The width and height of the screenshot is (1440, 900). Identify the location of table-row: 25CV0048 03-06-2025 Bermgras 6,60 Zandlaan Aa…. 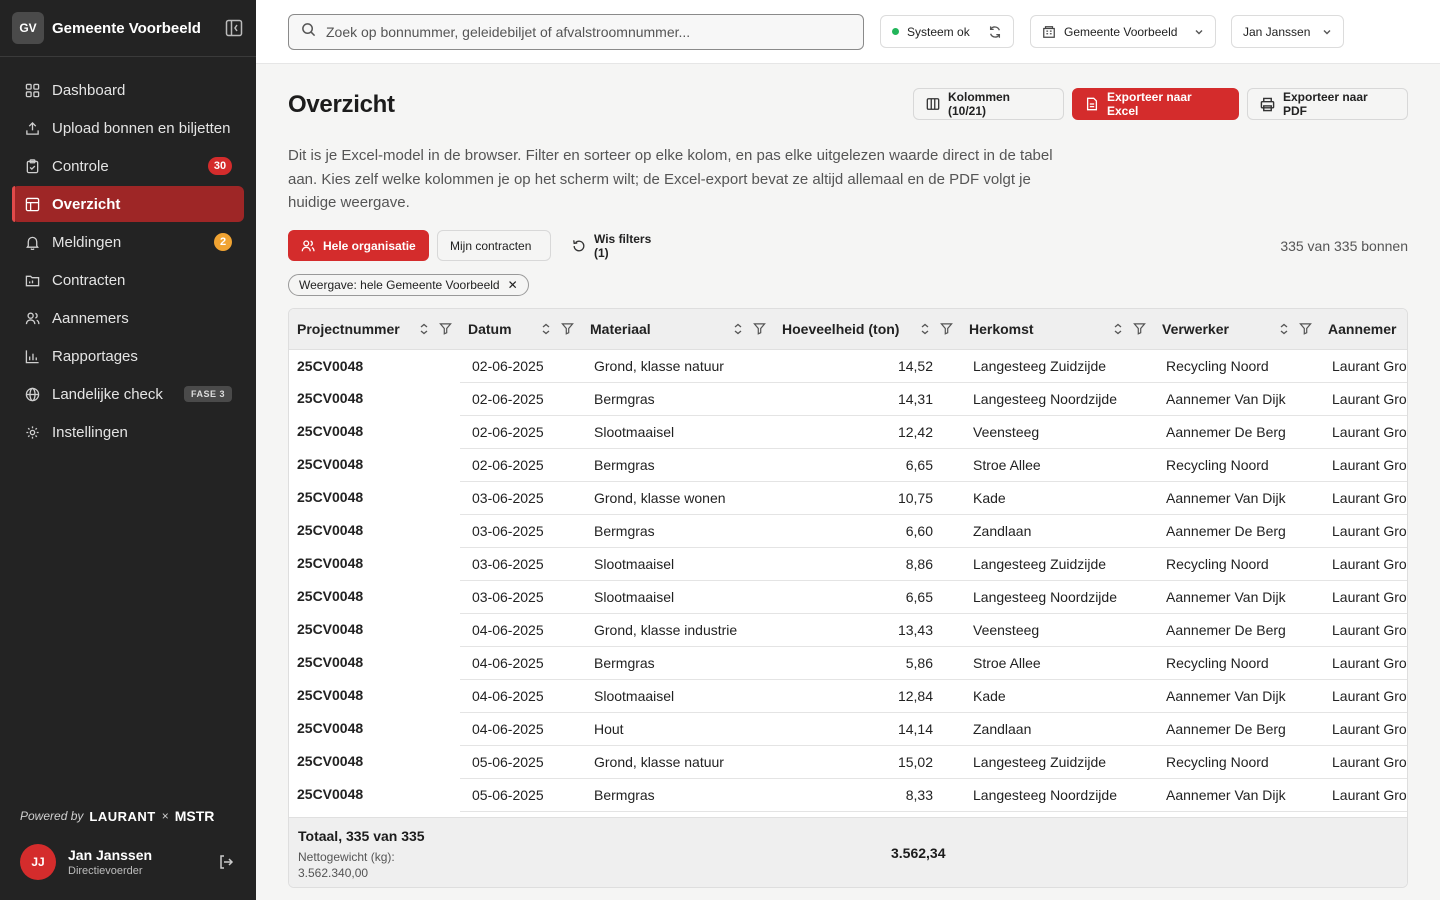
(848, 531).